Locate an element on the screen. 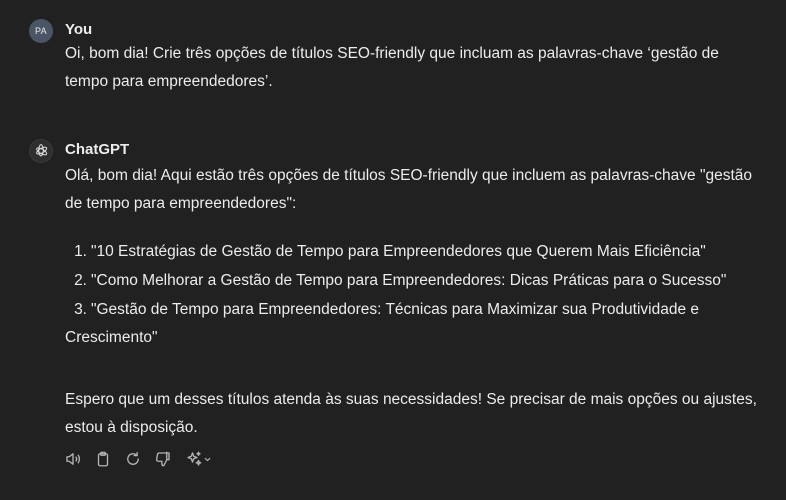  user-author-name: You is located at coordinates (79, 29).